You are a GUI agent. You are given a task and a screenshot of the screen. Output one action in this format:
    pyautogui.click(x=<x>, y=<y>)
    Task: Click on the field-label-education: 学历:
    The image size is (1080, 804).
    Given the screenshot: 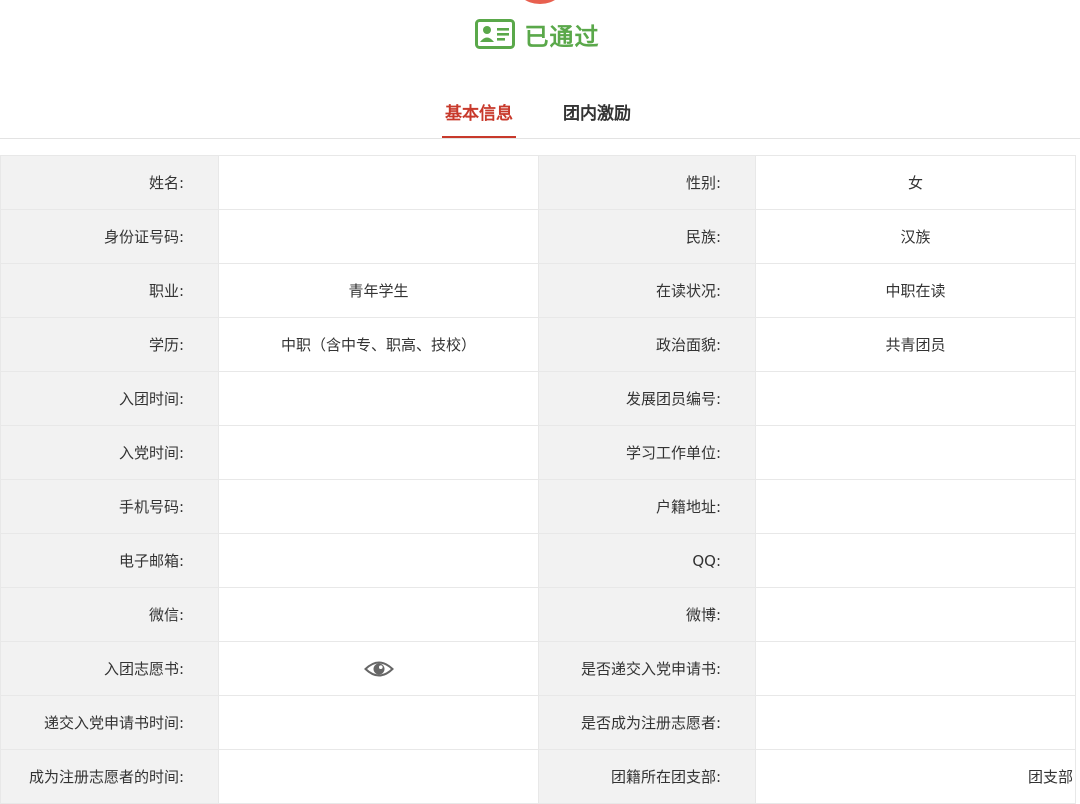 What is the action you would take?
    pyautogui.click(x=109, y=344)
    